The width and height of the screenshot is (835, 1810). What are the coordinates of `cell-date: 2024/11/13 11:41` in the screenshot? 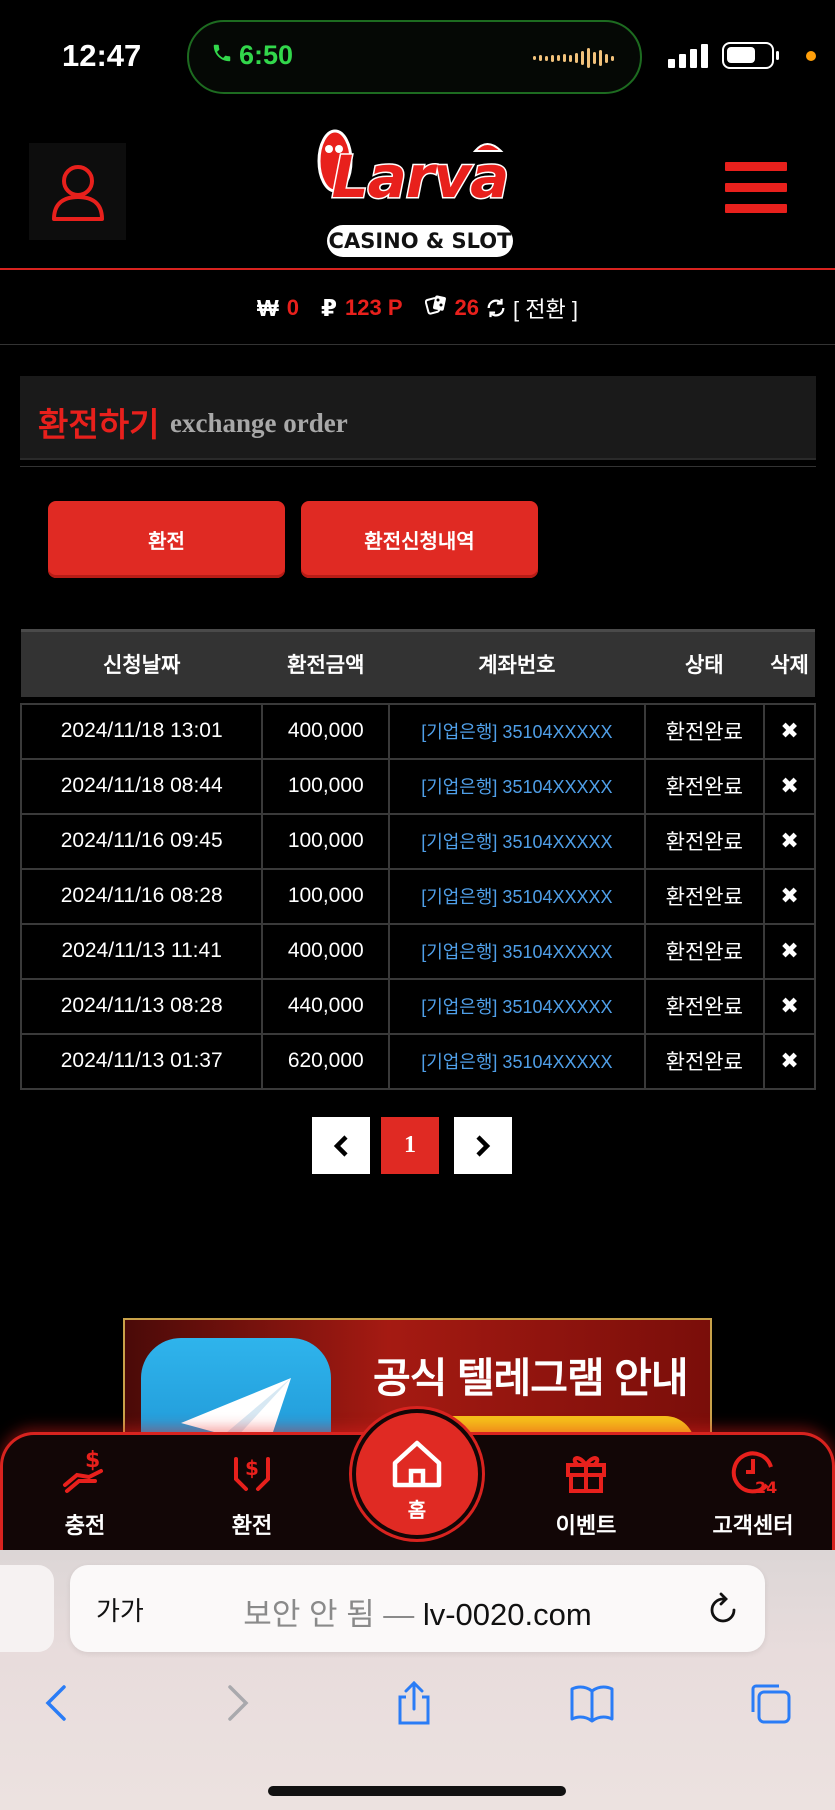 It's located at (141, 951).